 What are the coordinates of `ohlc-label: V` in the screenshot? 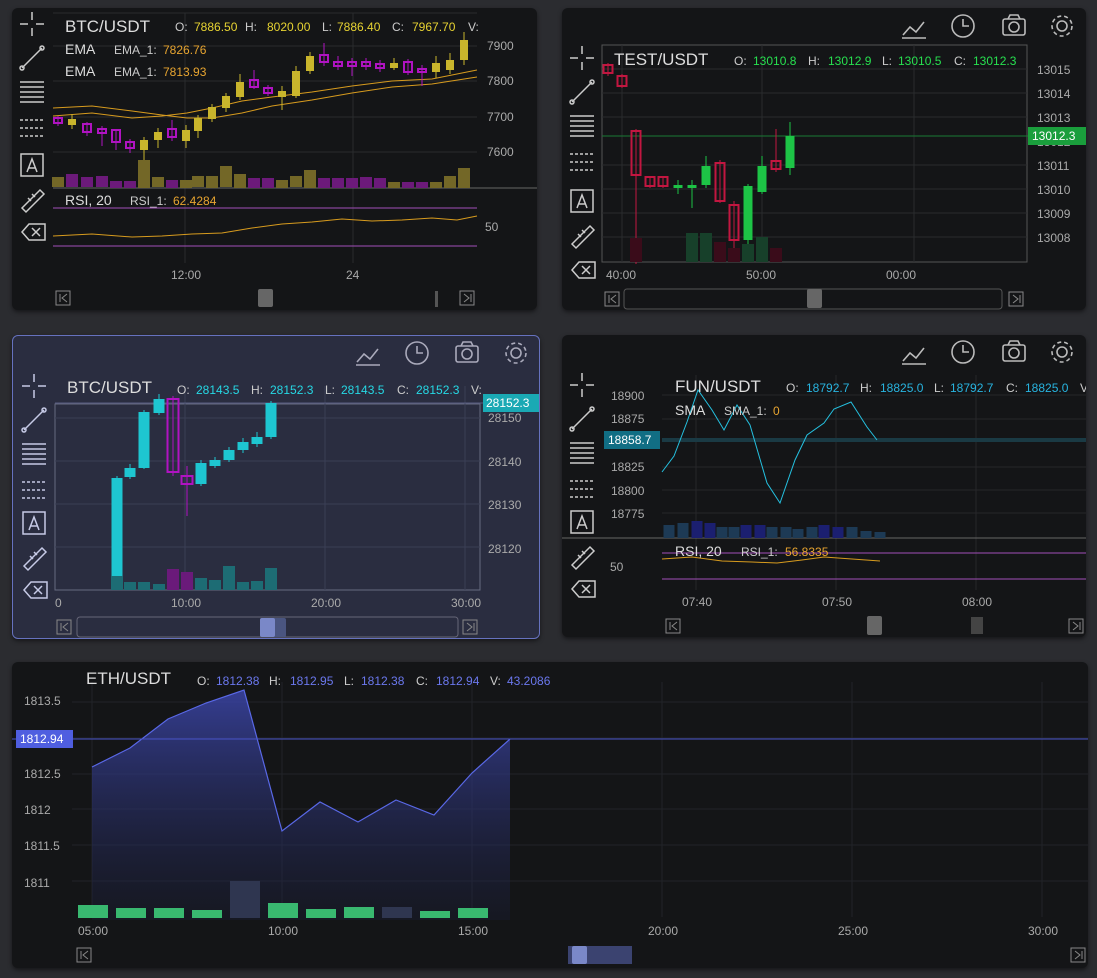 It's located at (1083, 388).